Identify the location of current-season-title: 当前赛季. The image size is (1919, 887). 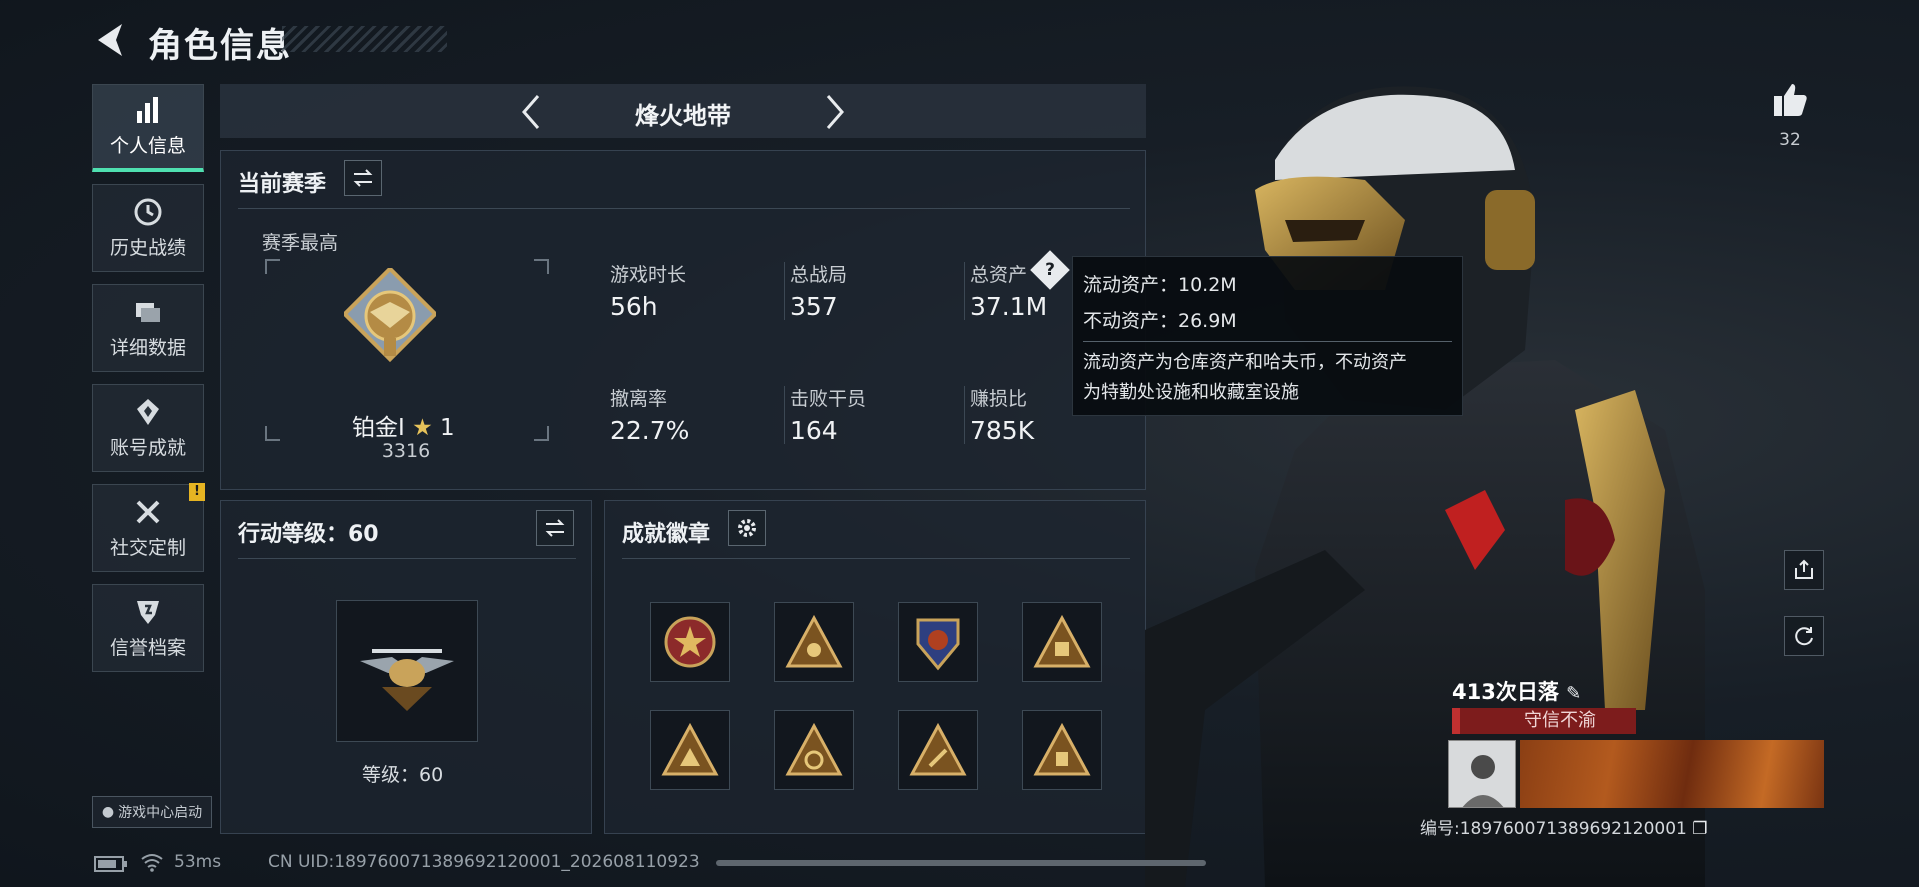
(282, 184).